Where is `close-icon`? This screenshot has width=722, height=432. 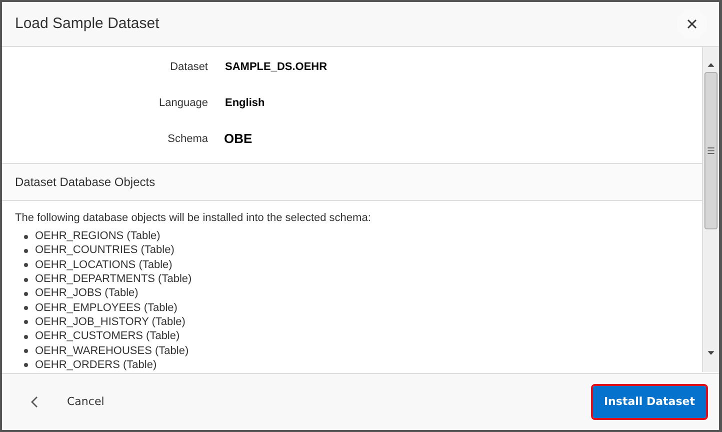
close-icon is located at coordinates (692, 24).